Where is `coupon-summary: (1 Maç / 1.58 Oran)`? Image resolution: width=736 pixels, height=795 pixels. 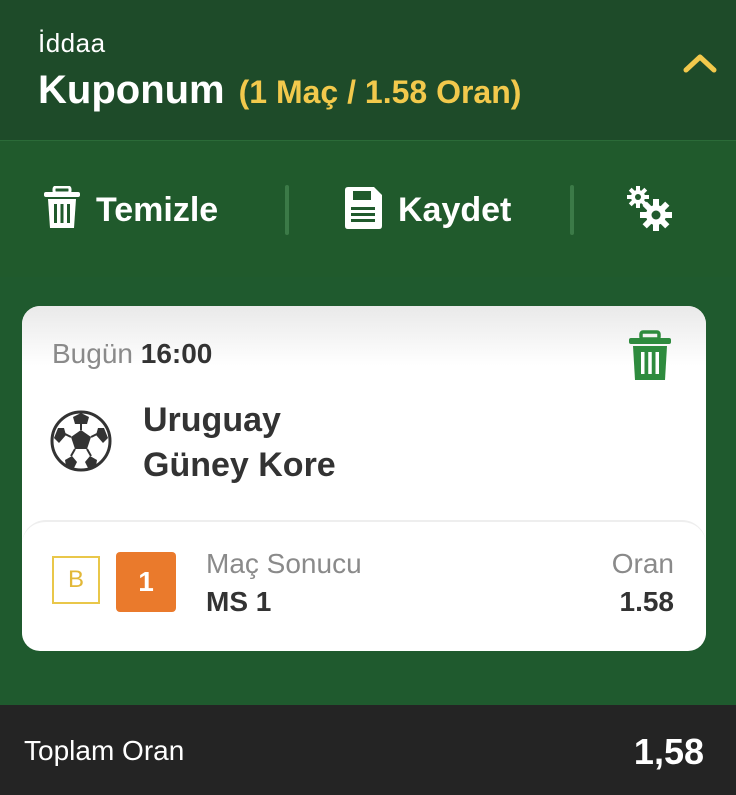 coupon-summary: (1 Maç / 1.58 Oran) is located at coordinates (380, 92).